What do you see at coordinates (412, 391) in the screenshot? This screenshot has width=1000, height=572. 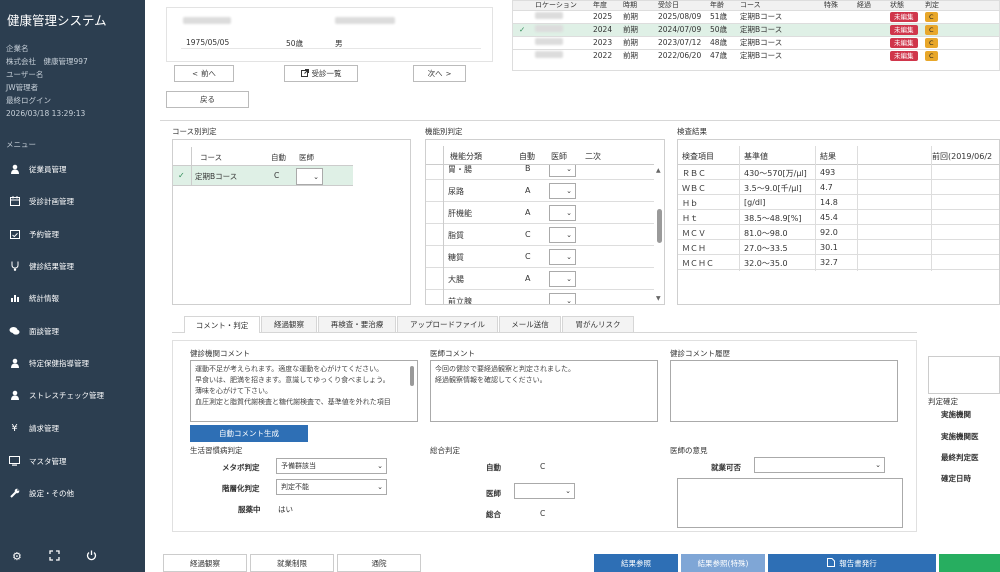 I see `scrollbar` at bounding box center [412, 391].